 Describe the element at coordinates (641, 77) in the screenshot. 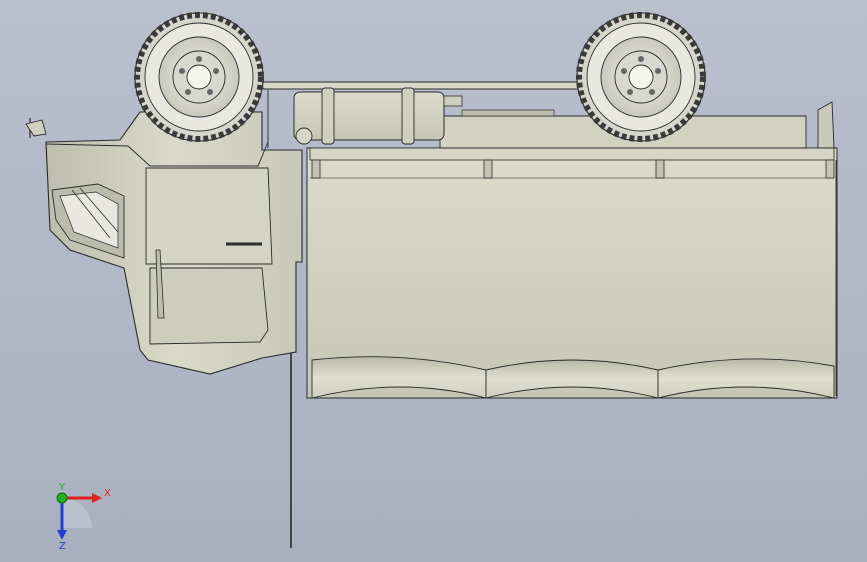

I see `rear-wheel` at that location.